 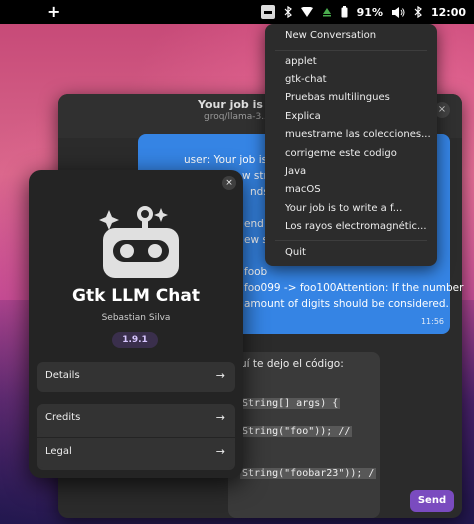 What do you see at coordinates (354, 288) in the screenshot?
I see `user-line: foo099 -> foo100Attention: If the number` at bounding box center [354, 288].